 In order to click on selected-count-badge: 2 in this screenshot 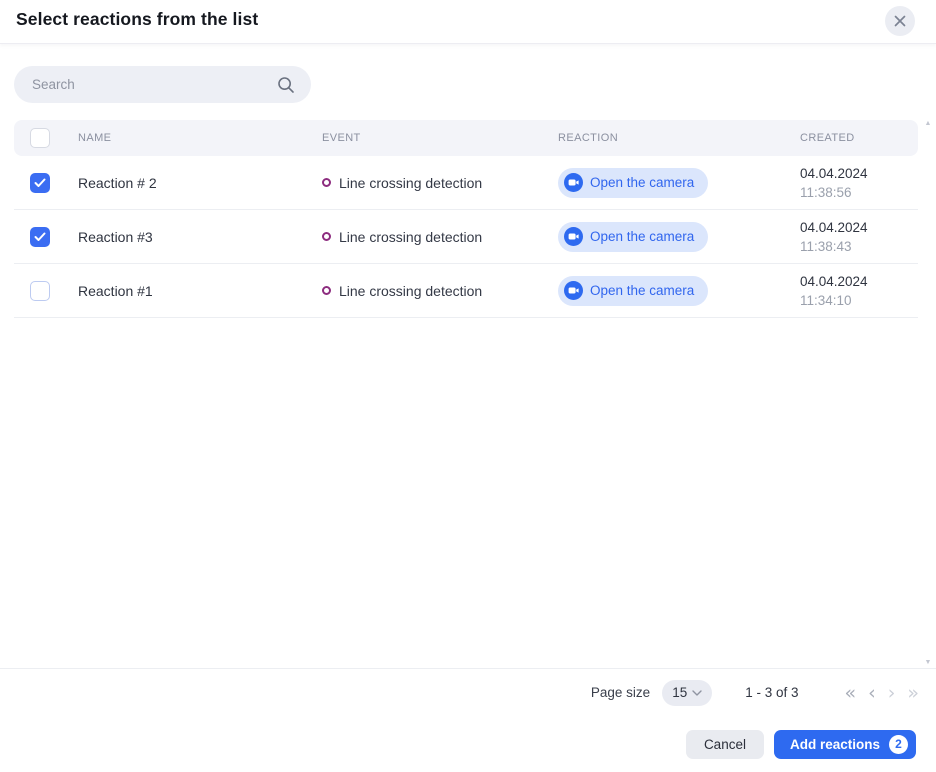, I will do `click(898, 744)`.